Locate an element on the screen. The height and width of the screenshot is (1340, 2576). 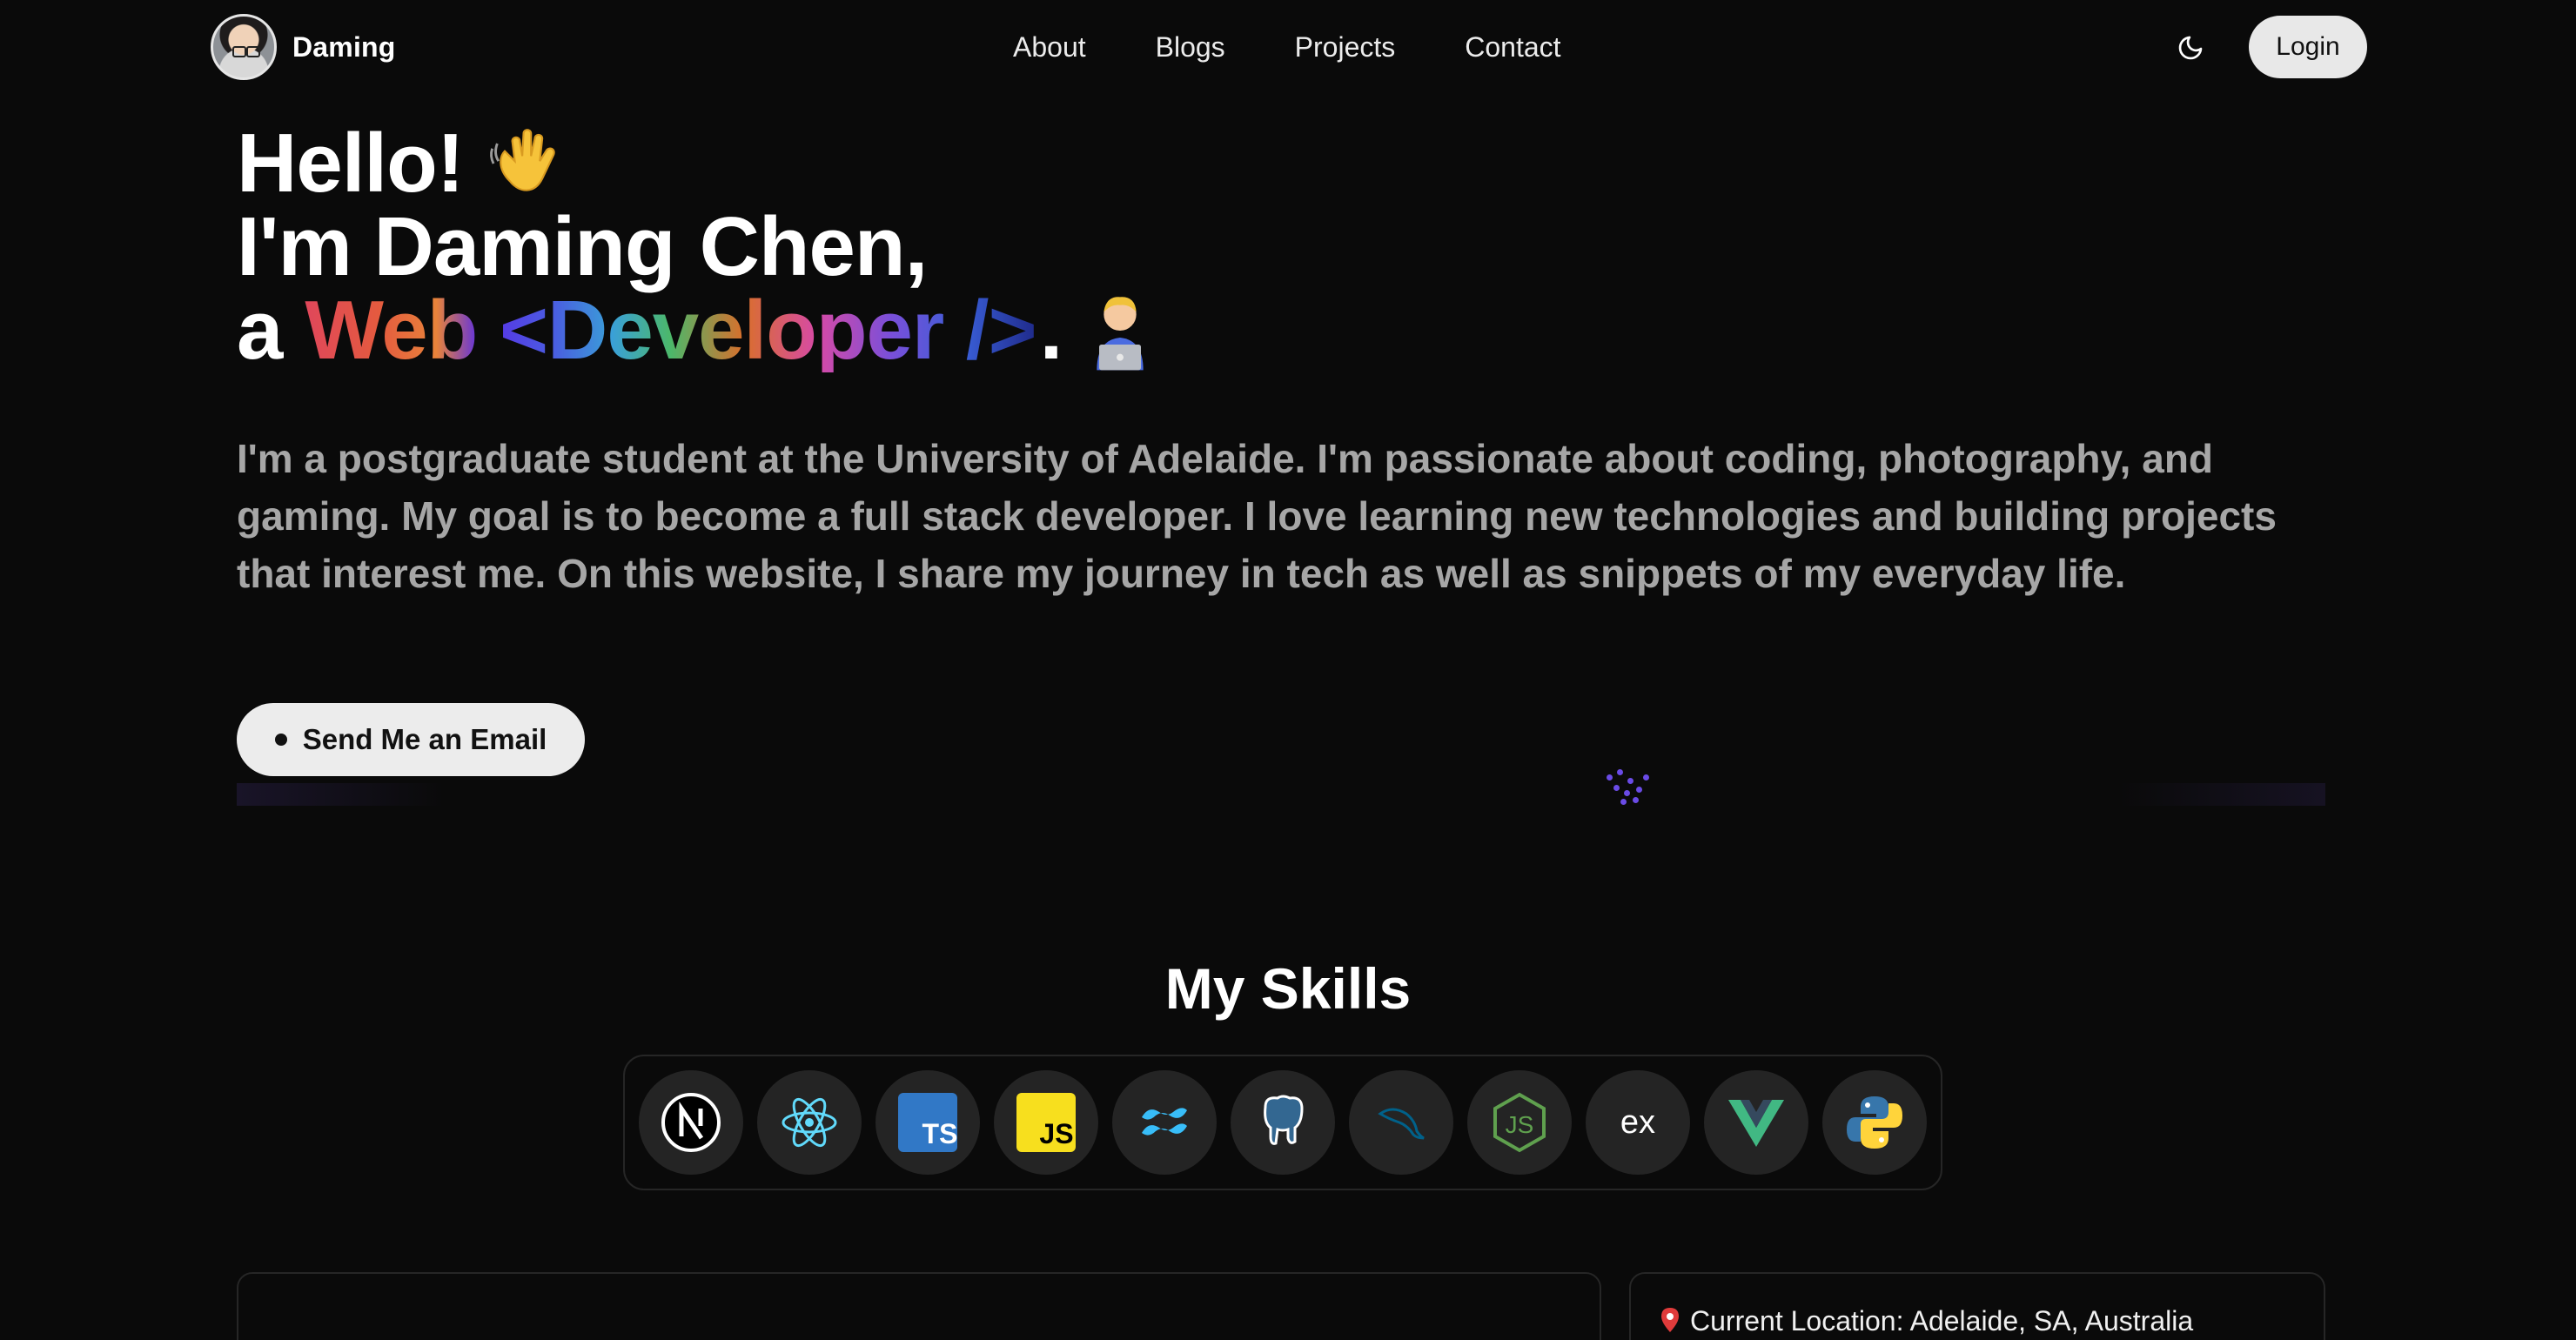
svg-text: ex is located at coordinates (1637, 1122).